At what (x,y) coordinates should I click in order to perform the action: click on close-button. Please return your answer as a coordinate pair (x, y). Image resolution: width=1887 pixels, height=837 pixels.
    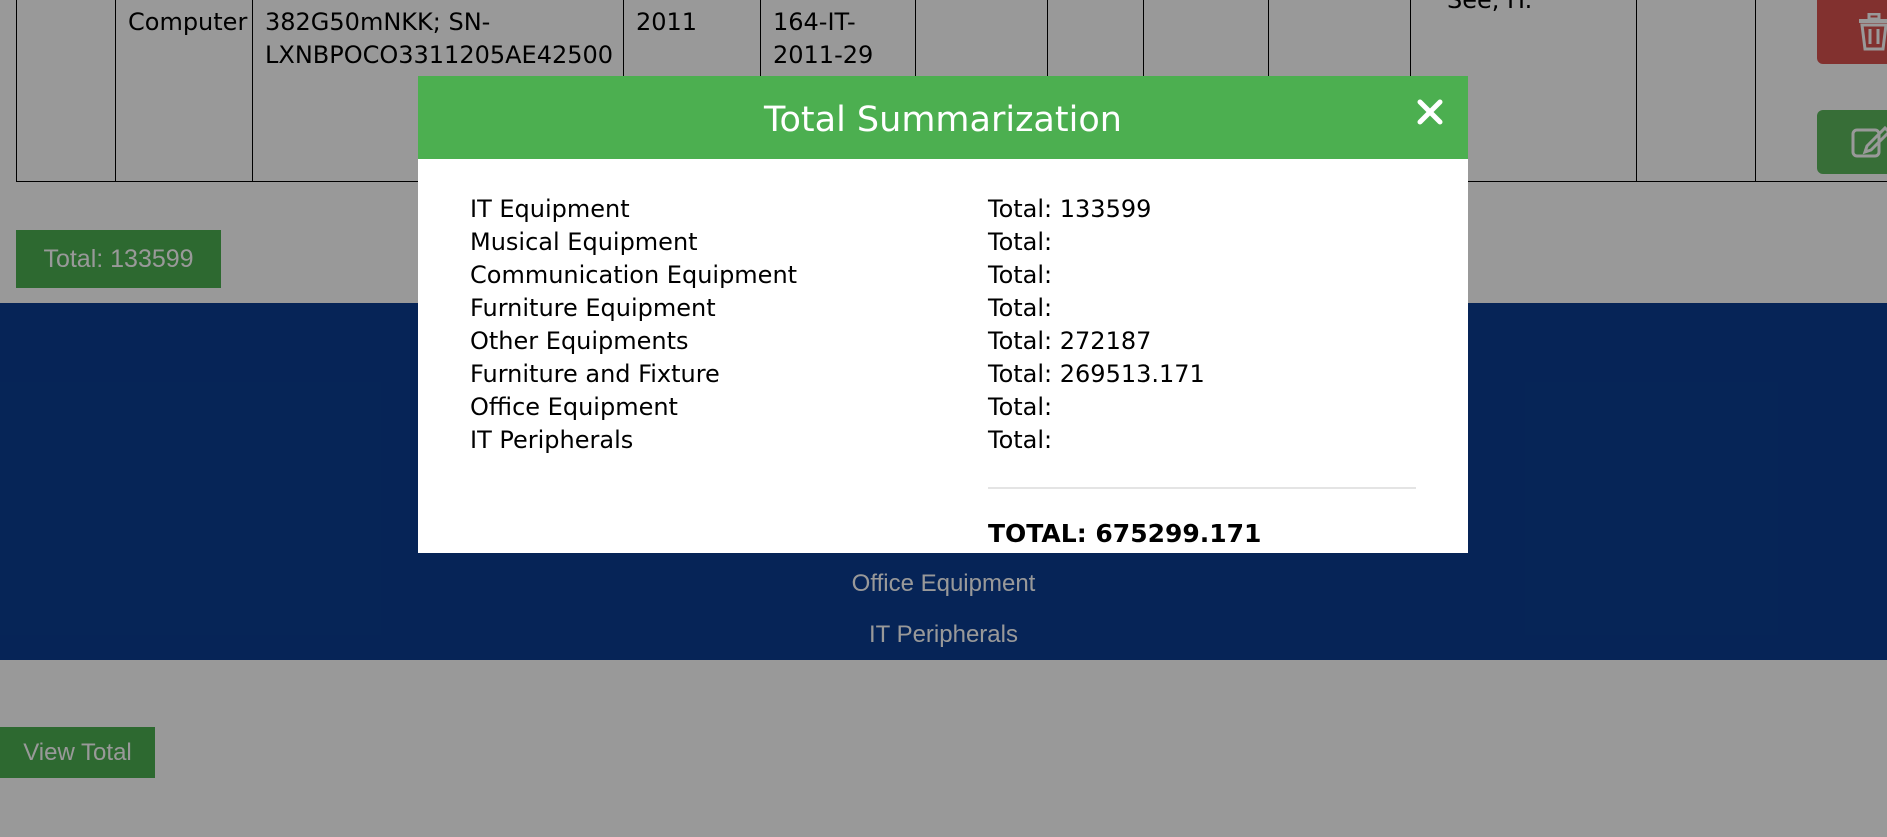
    Looking at the image, I should click on (1430, 112).